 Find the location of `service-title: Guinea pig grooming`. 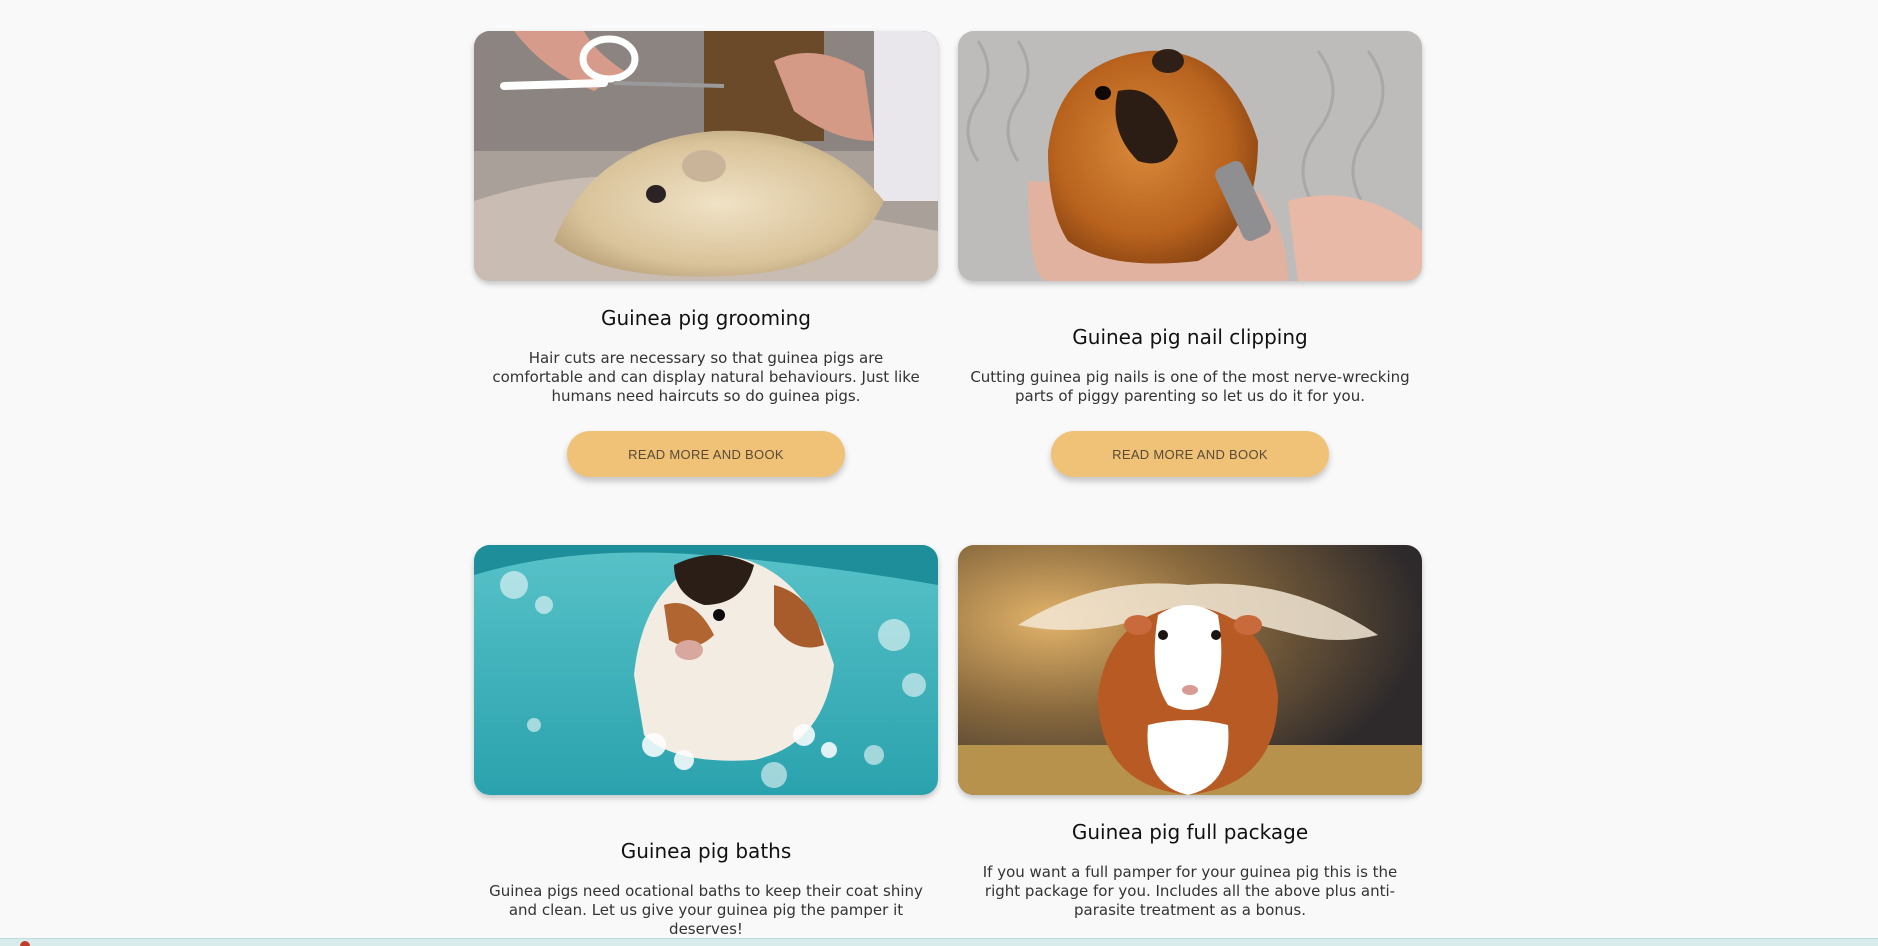

service-title: Guinea pig grooming is located at coordinates (706, 318).